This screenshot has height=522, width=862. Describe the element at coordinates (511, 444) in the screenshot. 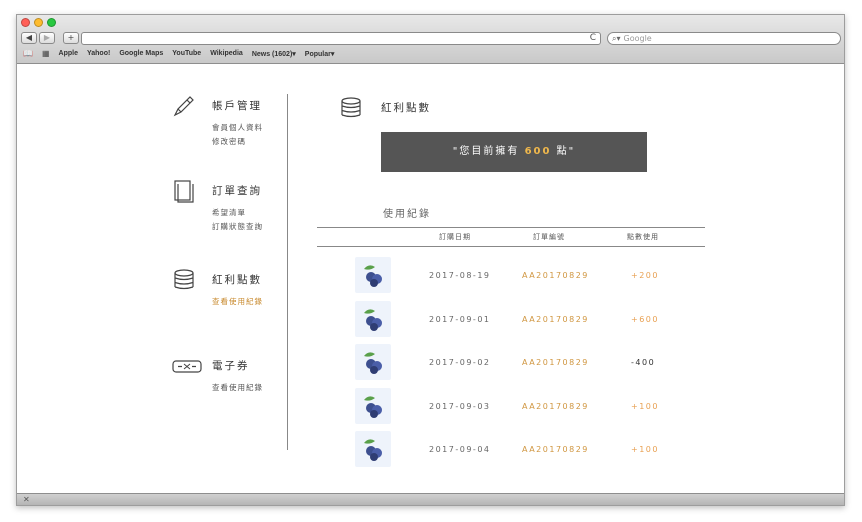

I see `table-row: 2017-09-04 AA20170829 +100` at that location.